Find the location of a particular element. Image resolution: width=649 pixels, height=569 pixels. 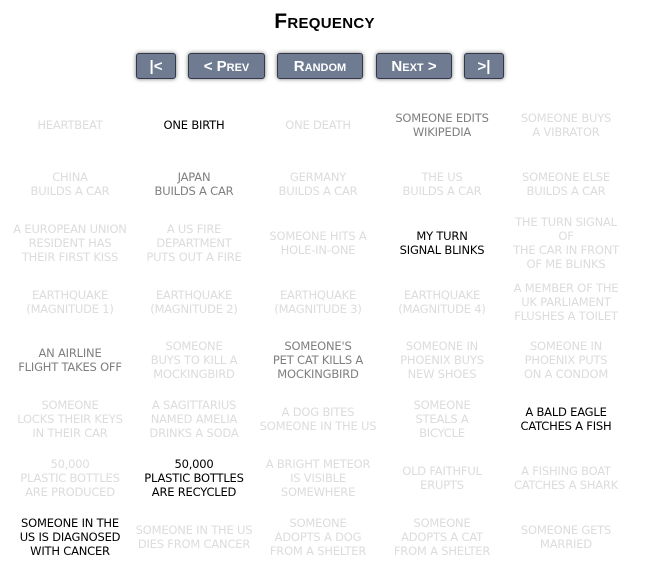

event-cell: ONE BIRTH is located at coordinates (194, 125).